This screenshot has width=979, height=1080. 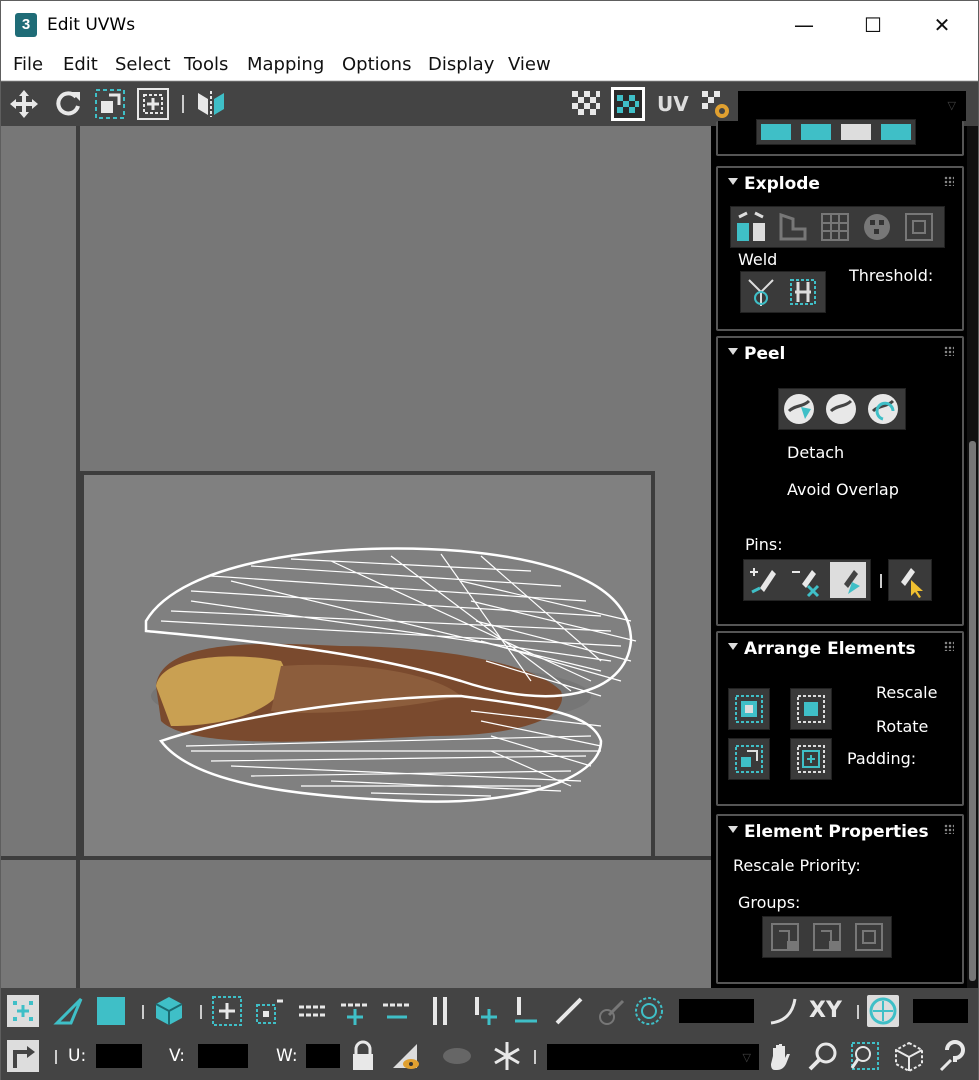 I want to click on eye-icon, so click(x=457, y=1056).